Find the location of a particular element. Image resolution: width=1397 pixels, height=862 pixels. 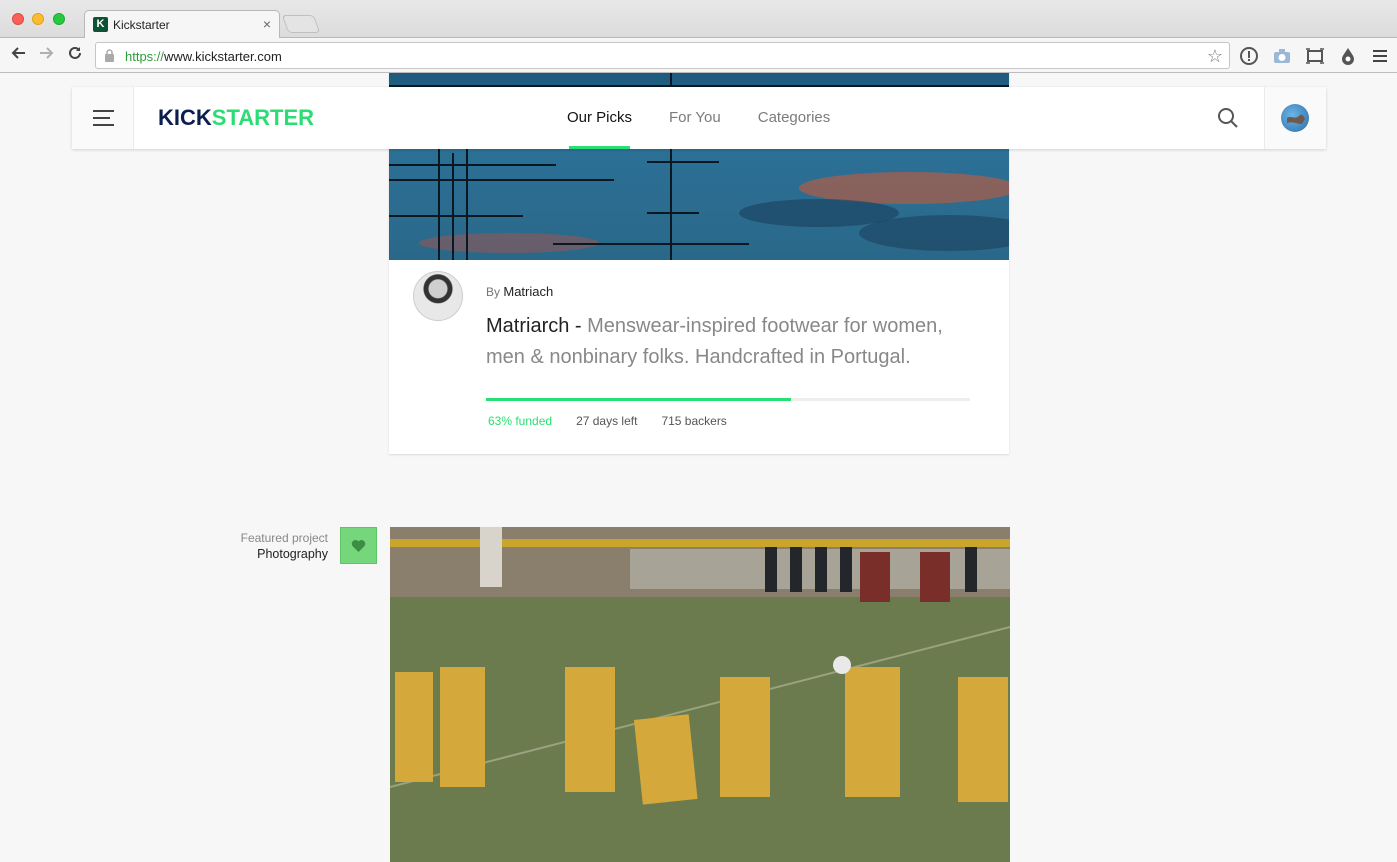

new-tab-button is located at coordinates (301, 24).